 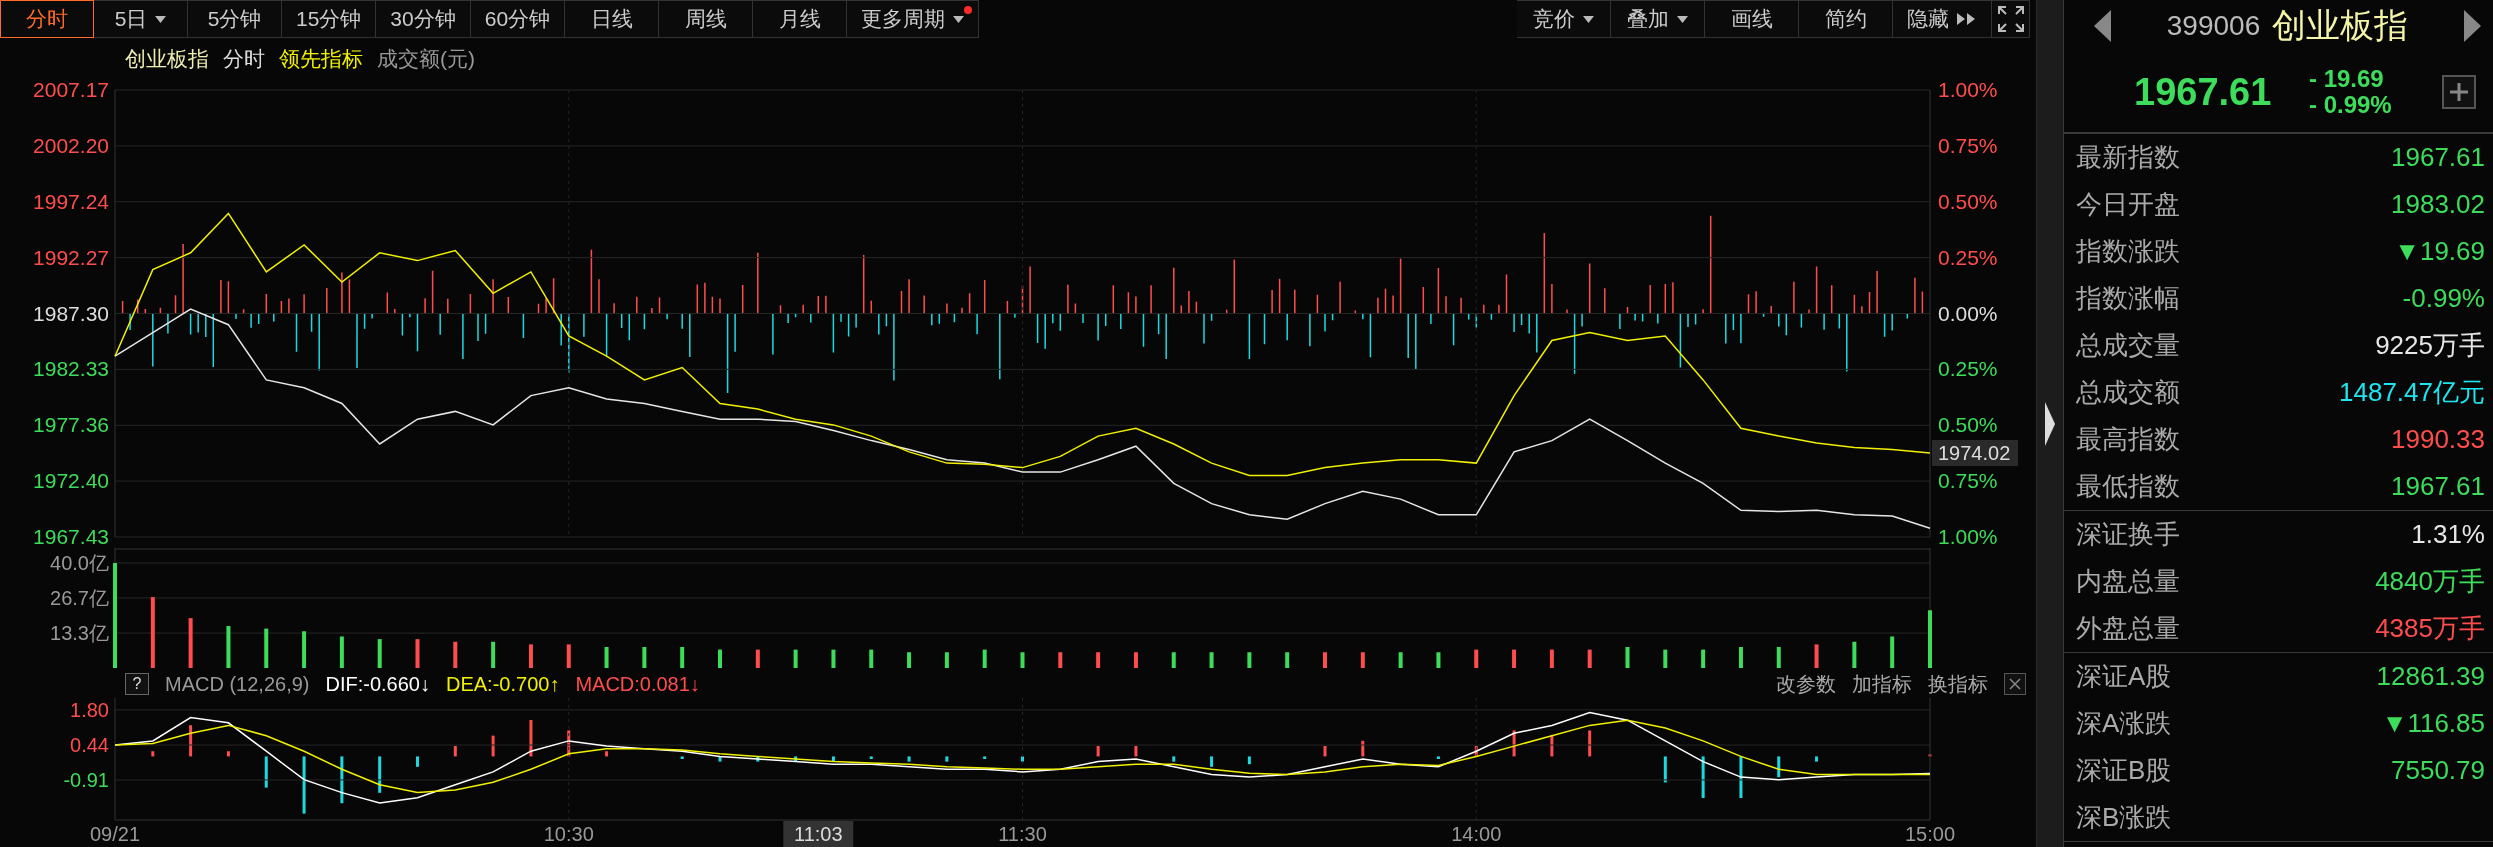 What do you see at coordinates (518, 19) in the screenshot?
I see `period-tab: 60分钟` at bounding box center [518, 19].